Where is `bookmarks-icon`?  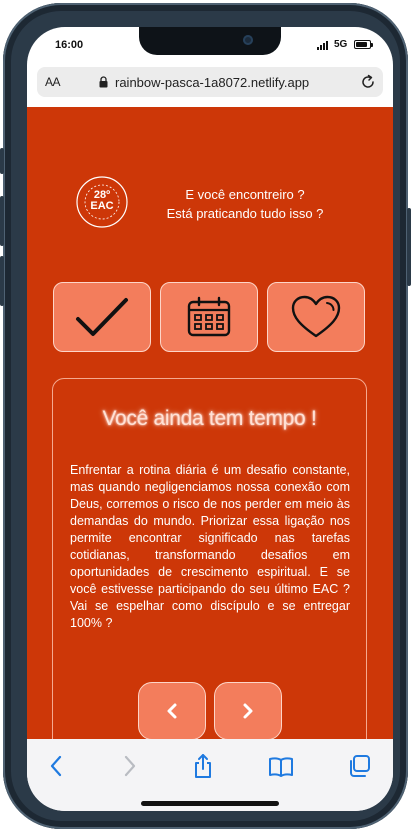 bookmarks-icon is located at coordinates (281, 766).